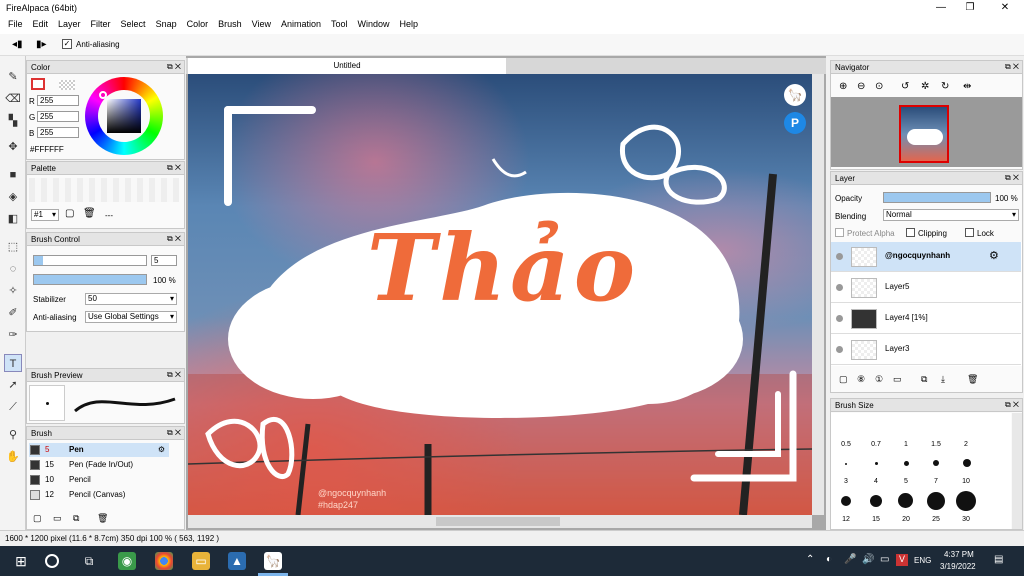 The height and width of the screenshot is (576, 1024). What do you see at coordinates (943, 379) in the screenshot?
I see `merge-layer-icon: ⤓` at bounding box center [943, 379].